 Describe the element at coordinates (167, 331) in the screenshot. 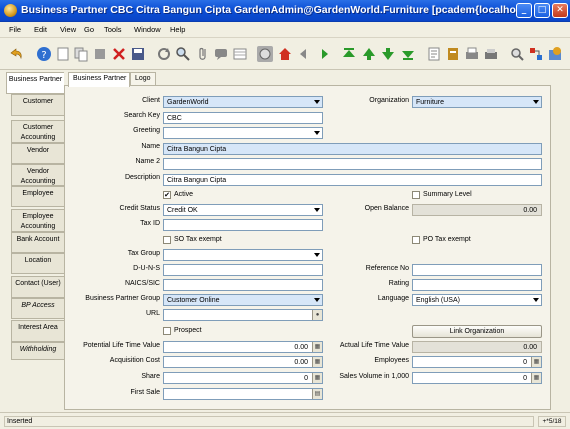

I see `prospect-checkbox` at that location.